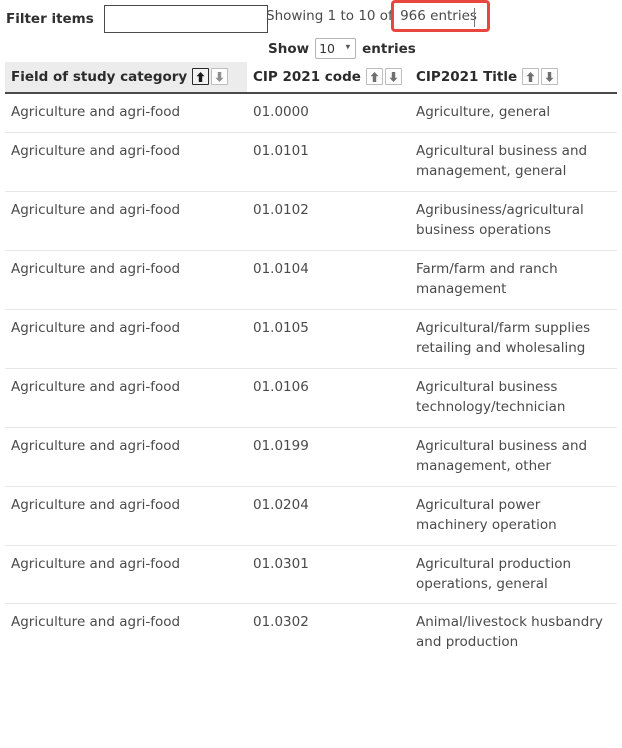 The width and height of the screenshot is (622, 748). What do you see at coordinates (513, 516) in the screenshot?
I see `cell-cip2021-title: Agricultural power machinery operation` at bounding box center [513, 516].